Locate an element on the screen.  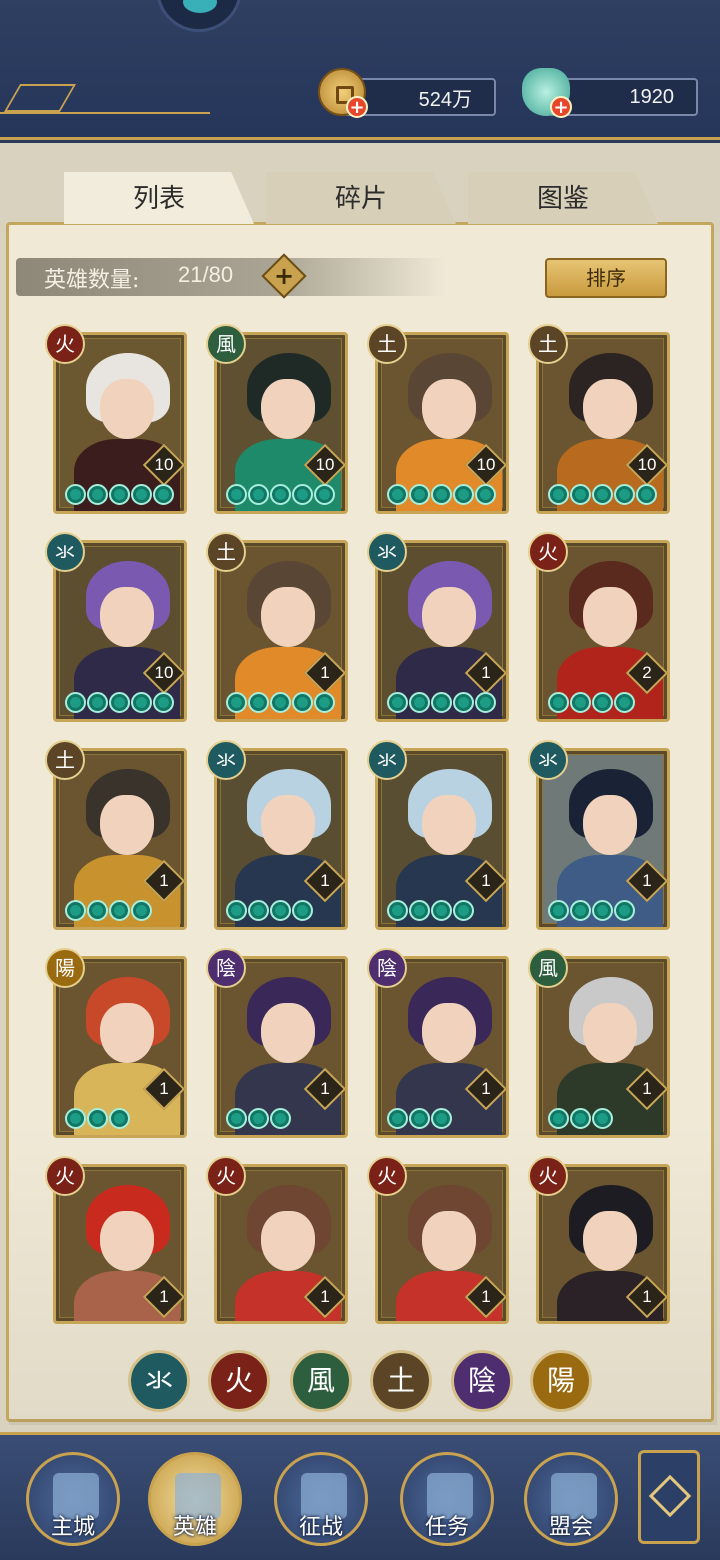
add-gem-button: + is located at coordinates (561, 107).